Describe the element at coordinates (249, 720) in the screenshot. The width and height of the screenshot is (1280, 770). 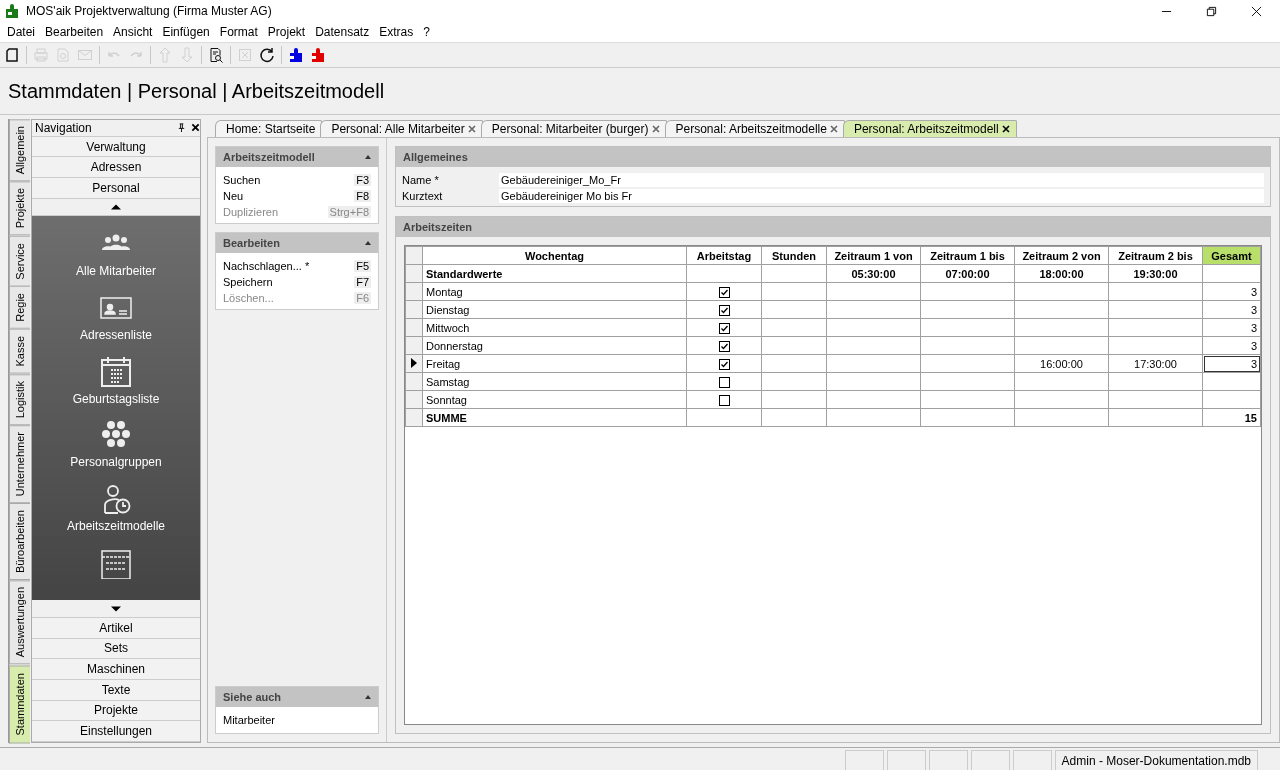
I see `task-link: Mitarbeiter` at that location.